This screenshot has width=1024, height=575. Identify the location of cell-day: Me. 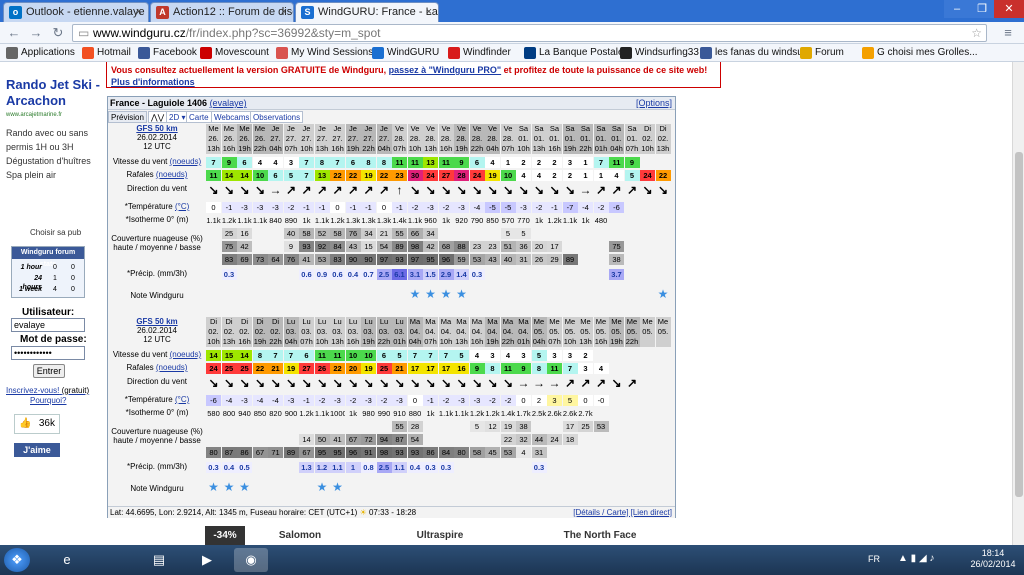
(229, 129).